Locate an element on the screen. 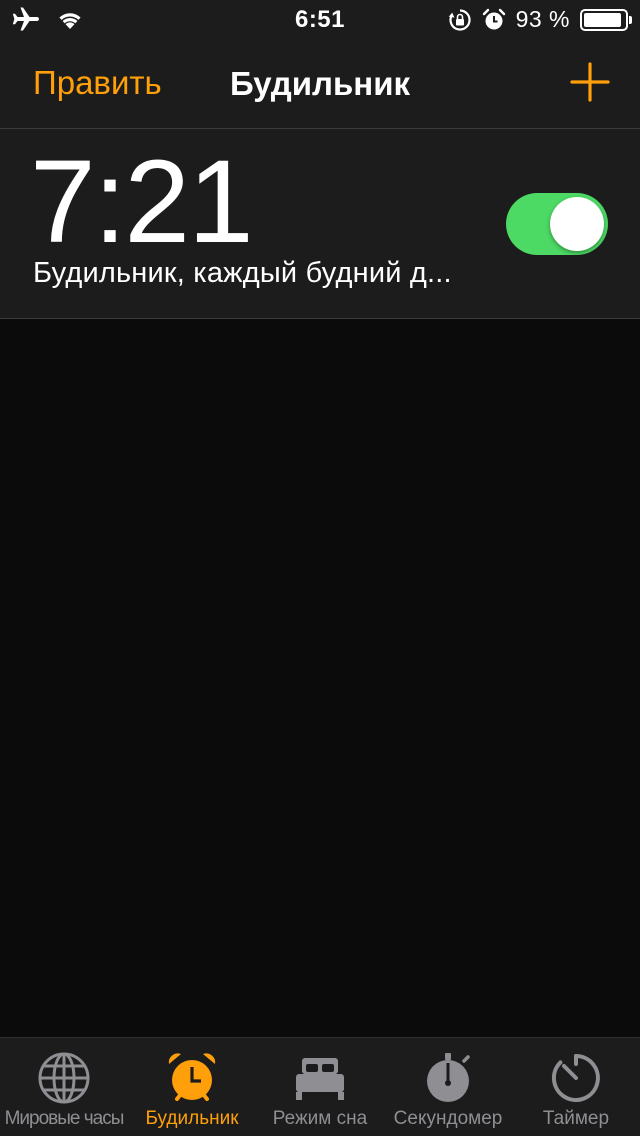 The image size is (640, 1136). alarm-time: 7:21 is located at coordinates (142, 202).